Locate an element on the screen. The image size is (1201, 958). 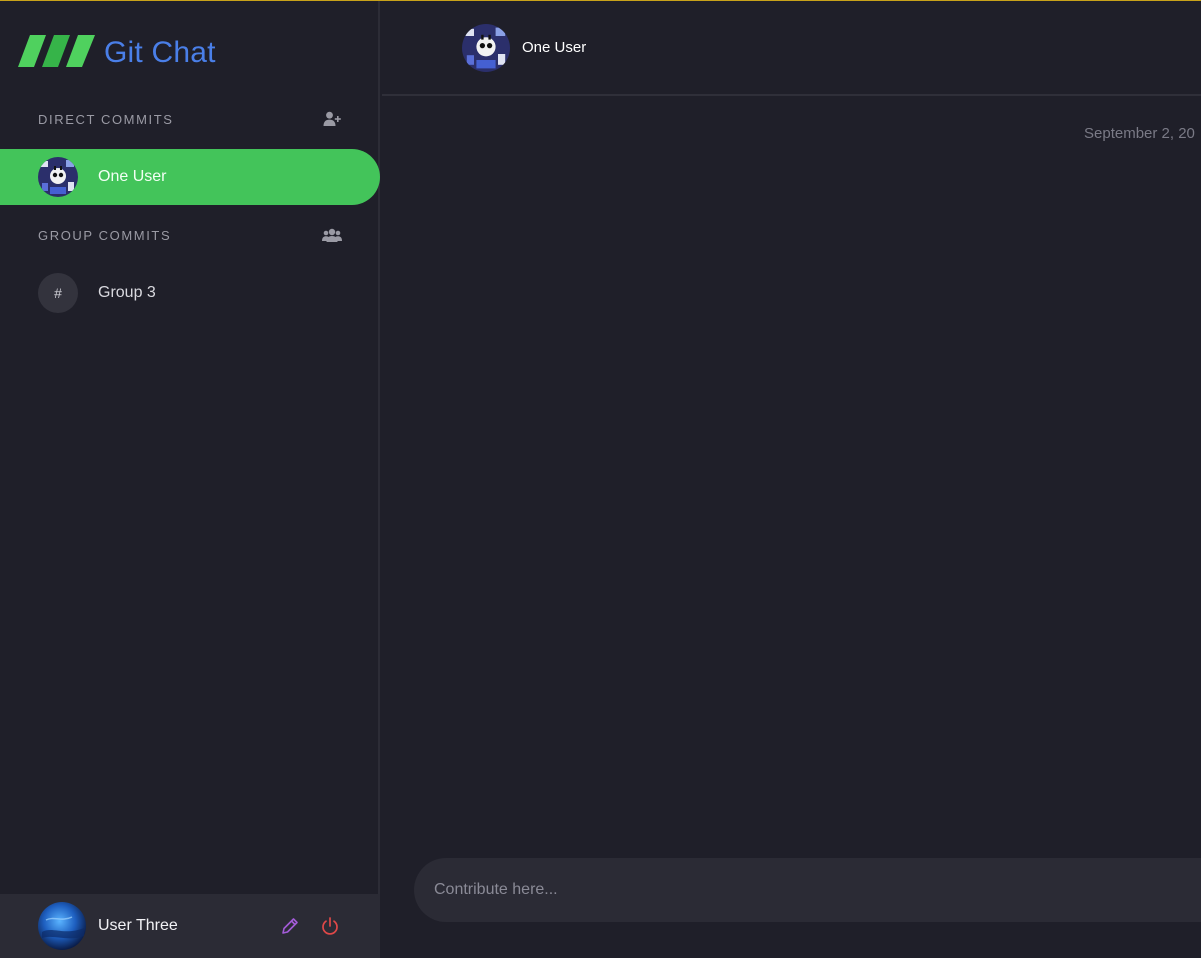
message-input is located at coordinates (807, 890).